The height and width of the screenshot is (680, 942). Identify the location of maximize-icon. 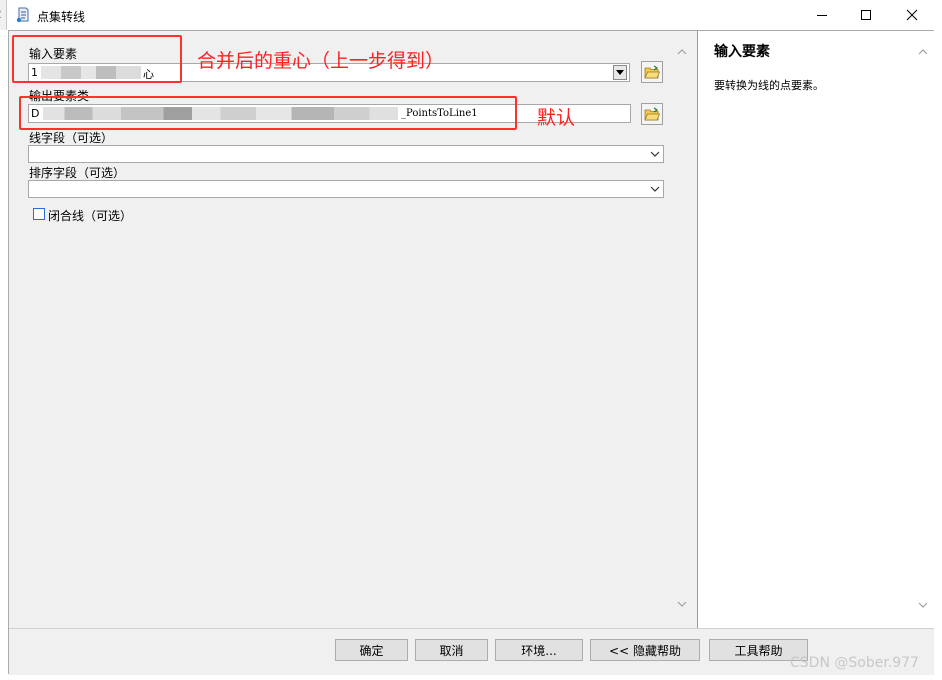
(866, 15).